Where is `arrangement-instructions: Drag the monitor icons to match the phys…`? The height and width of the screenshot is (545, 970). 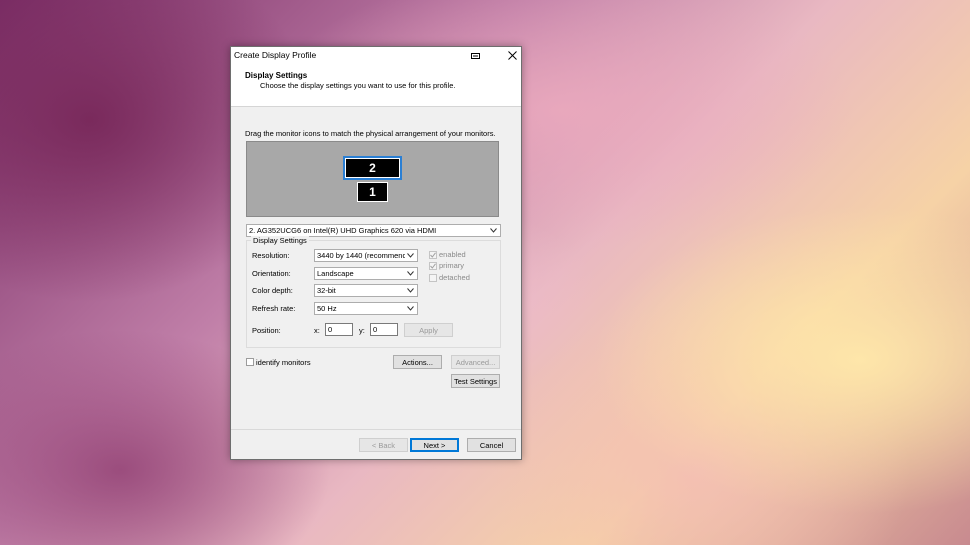 arrangement-instructions: Drag the monitor icons to match the phys… is located at coordinates (370, 133).